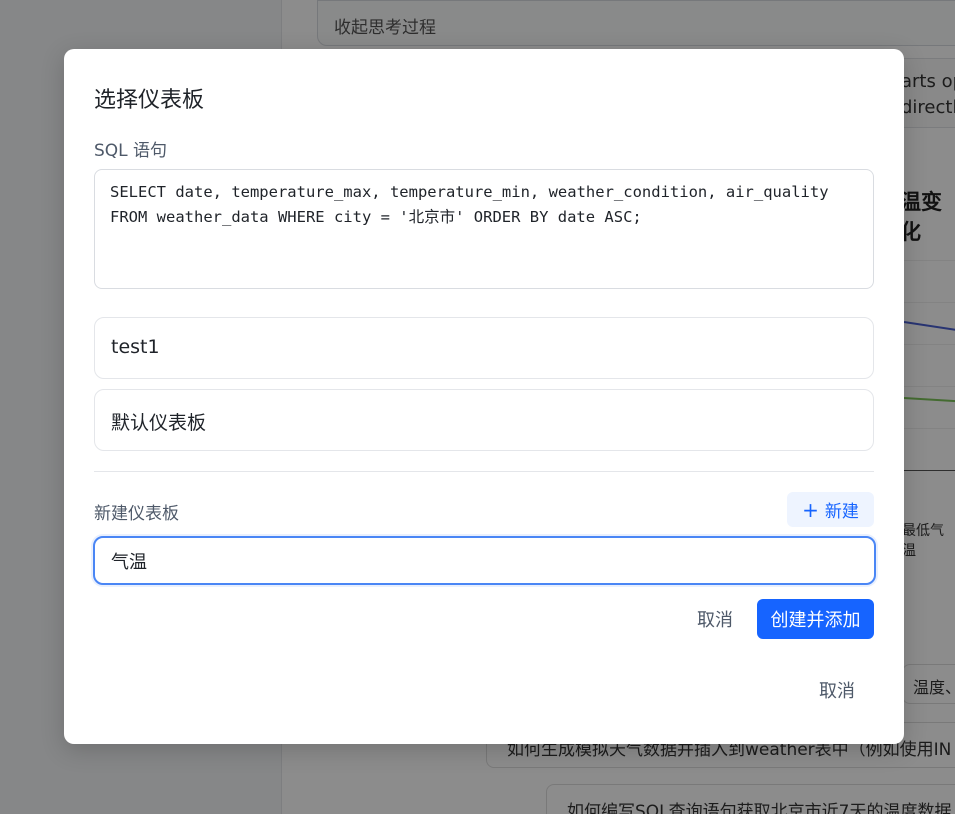 The width and height of the screenshot is (955, 814). I want to click on new-dashboard-button: + 新建, so click(830, 509).